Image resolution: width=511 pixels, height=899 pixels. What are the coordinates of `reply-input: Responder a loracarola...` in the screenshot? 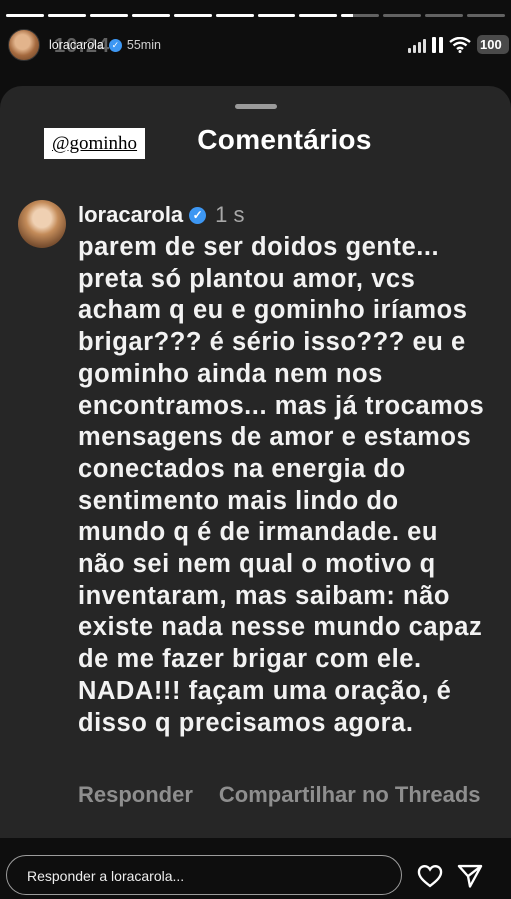 It's located at (204, 875).